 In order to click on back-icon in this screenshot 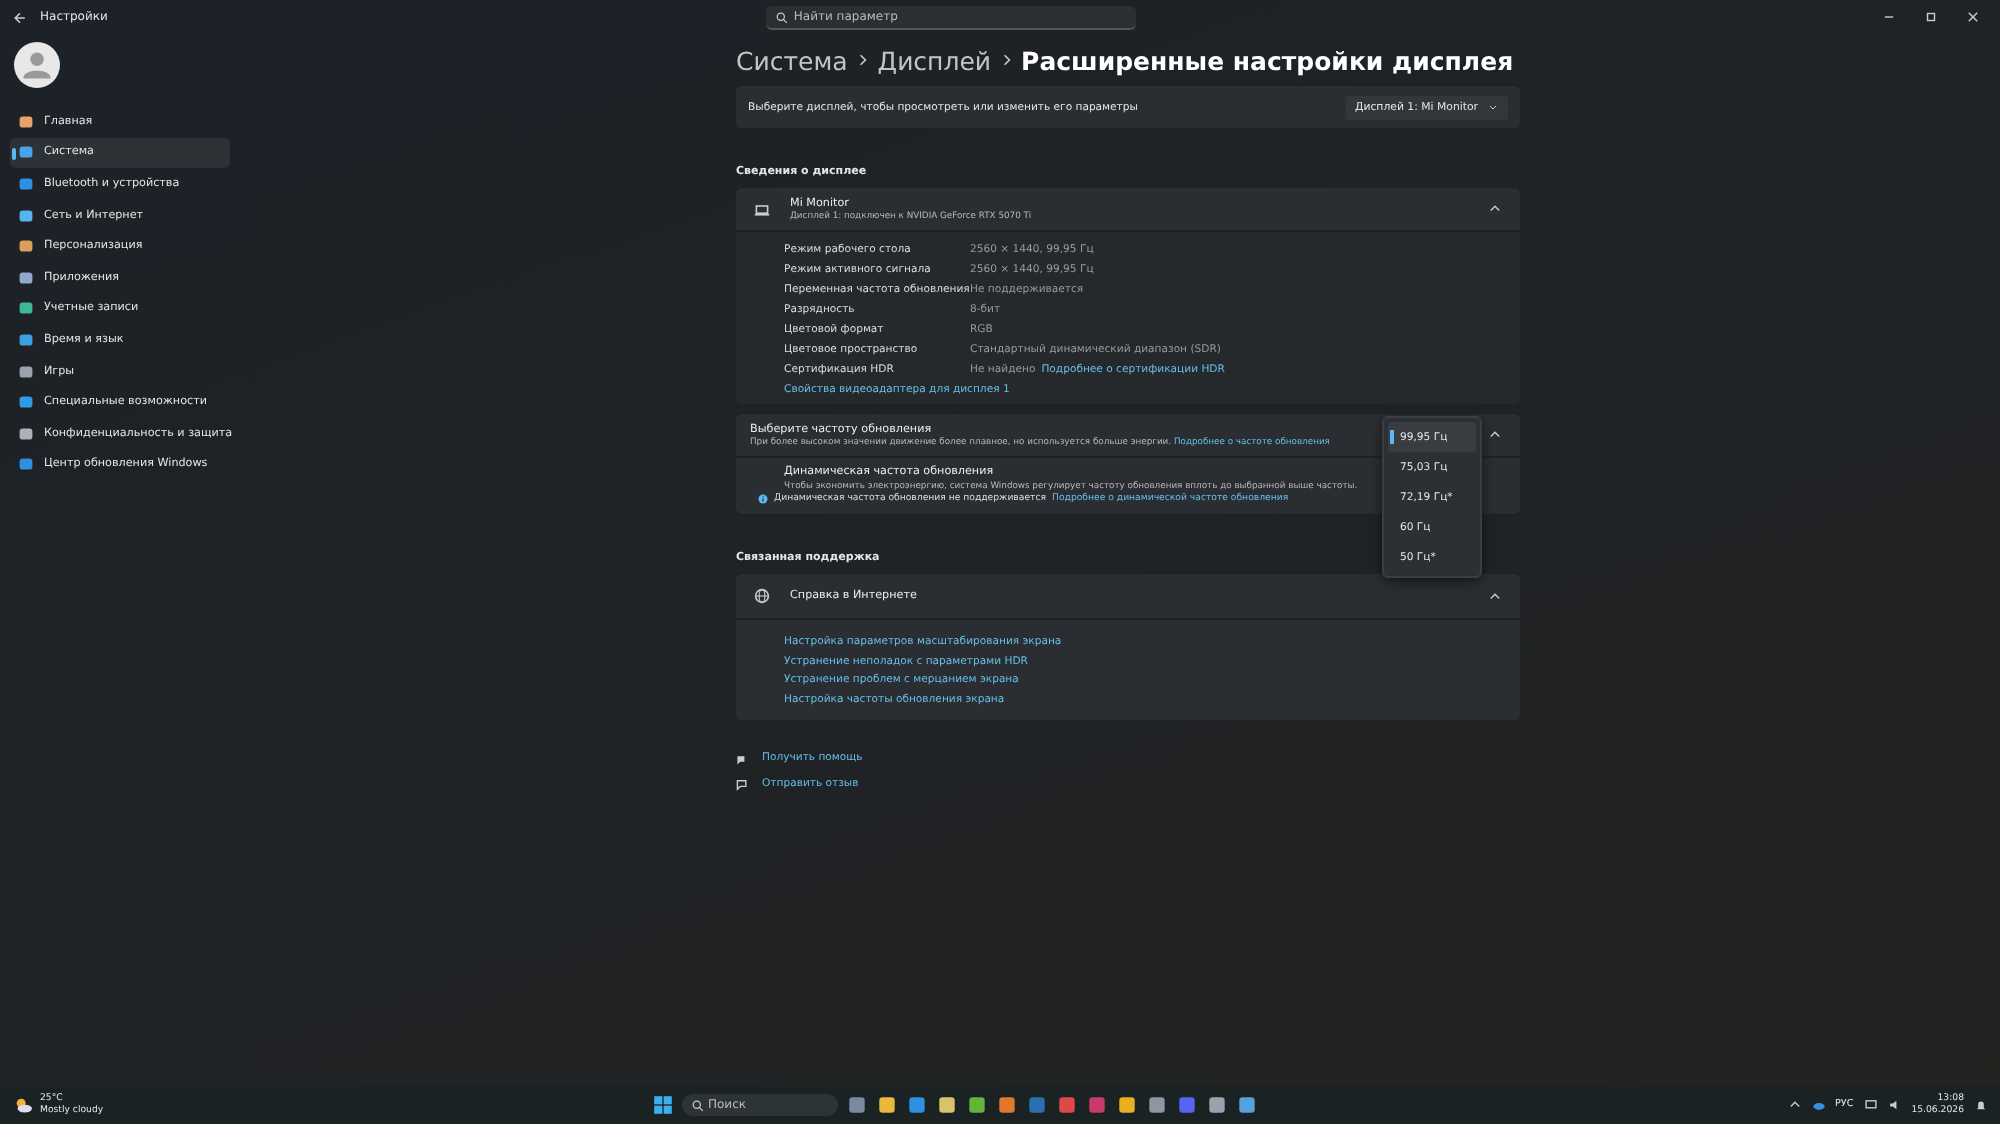, I will do `click(20, 17)`.